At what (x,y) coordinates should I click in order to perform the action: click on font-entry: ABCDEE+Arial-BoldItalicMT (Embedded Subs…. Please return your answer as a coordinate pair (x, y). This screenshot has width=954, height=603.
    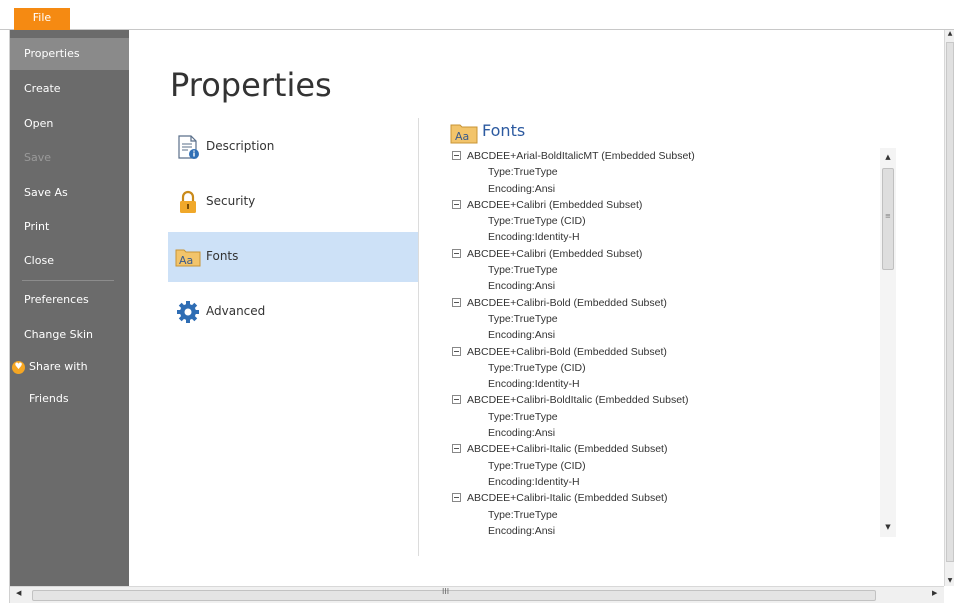
    Looking at the image, I should click on (666, 156).